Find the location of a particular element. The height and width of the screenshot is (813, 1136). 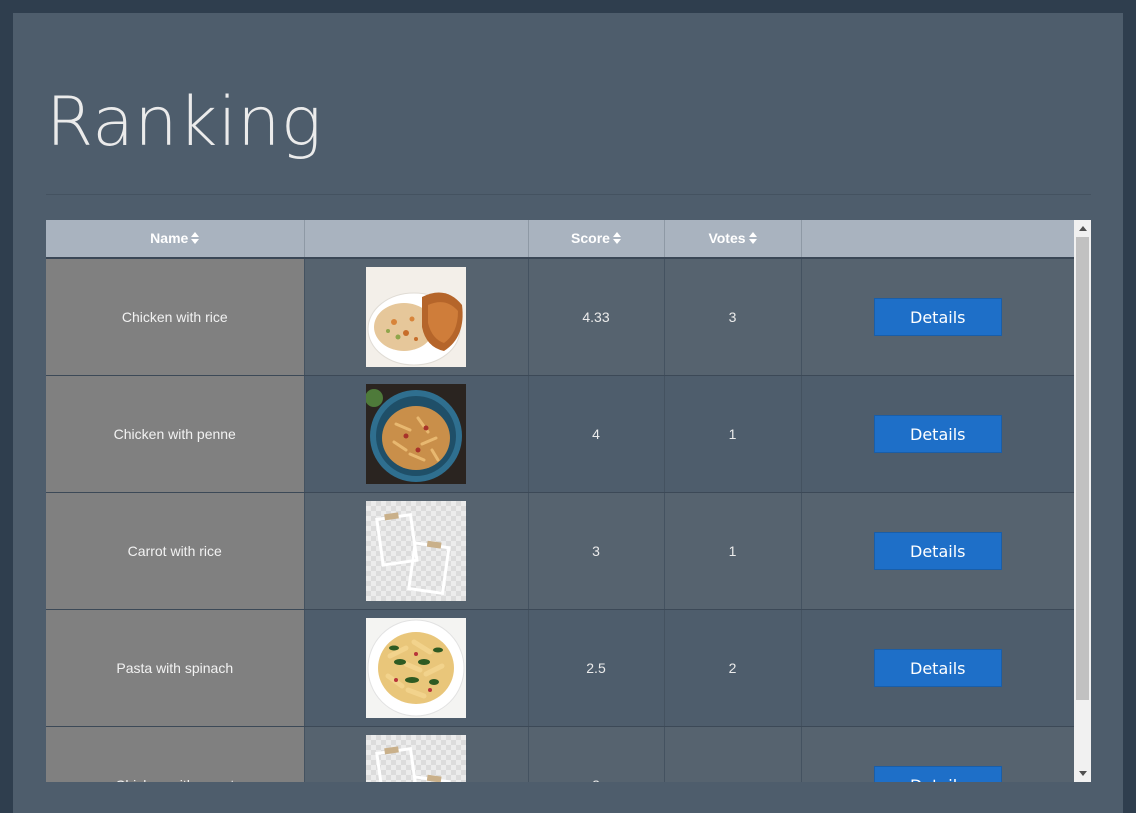

table-row: Carrot with rice 3 1 Details is located at coordinates (560, 551).